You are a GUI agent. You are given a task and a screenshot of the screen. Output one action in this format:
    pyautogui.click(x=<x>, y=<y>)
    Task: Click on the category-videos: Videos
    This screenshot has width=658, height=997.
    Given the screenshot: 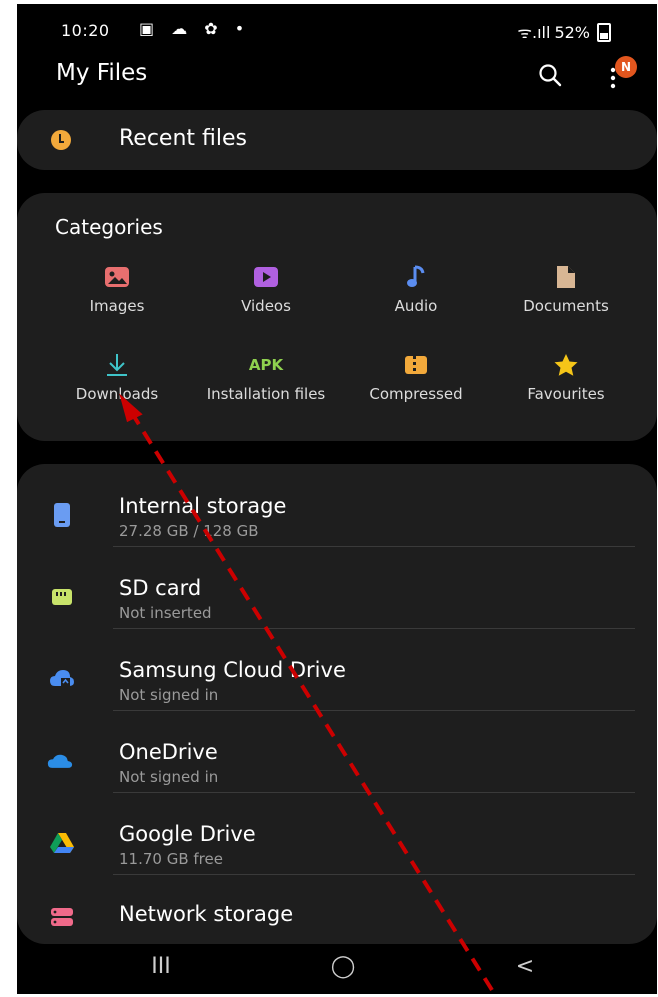 What is the action you would take?
    pyautogui.click(x=266, y=289)
    